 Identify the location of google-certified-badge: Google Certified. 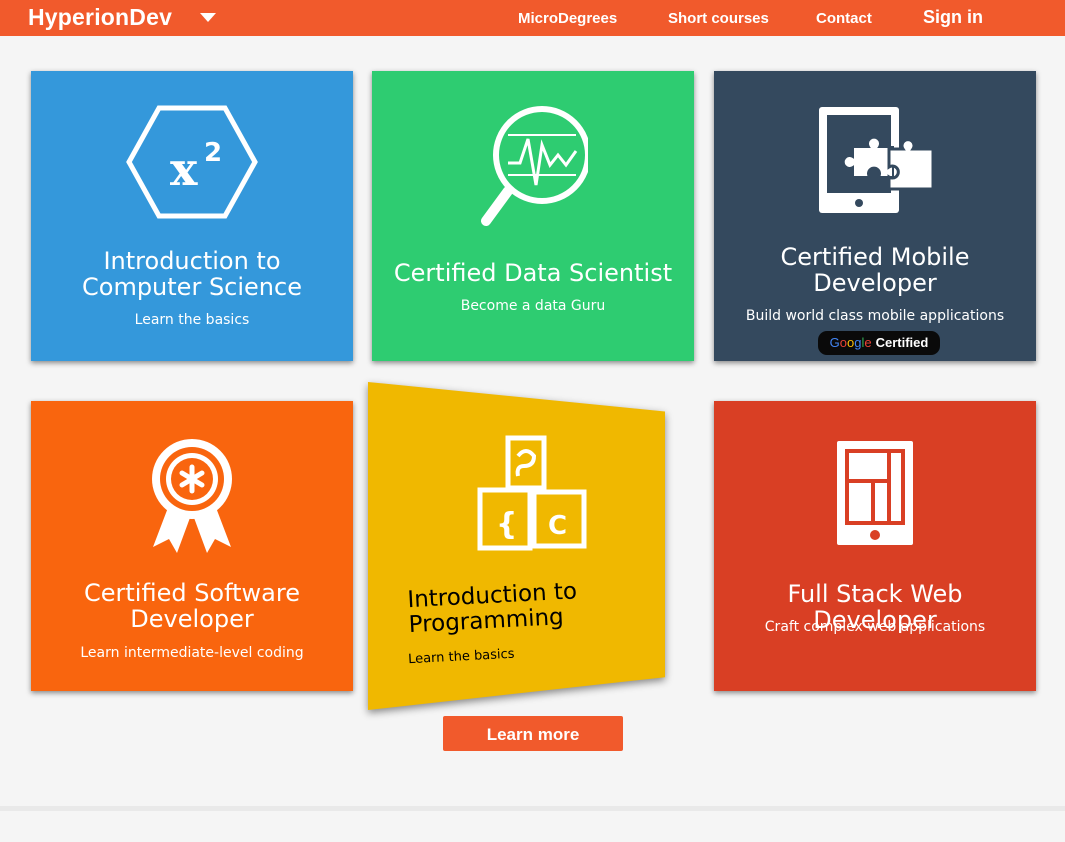
(879, 343).